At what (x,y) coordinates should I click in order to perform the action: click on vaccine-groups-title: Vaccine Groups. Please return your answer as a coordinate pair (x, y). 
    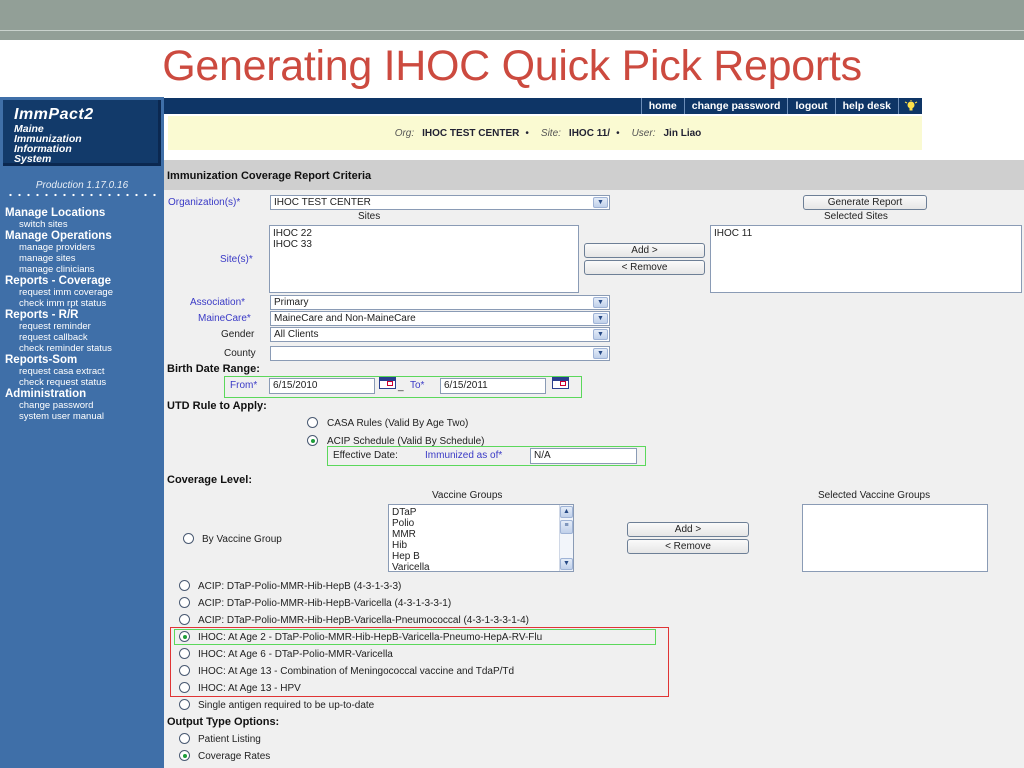
    Looking at the image, I should click on (467, 495).